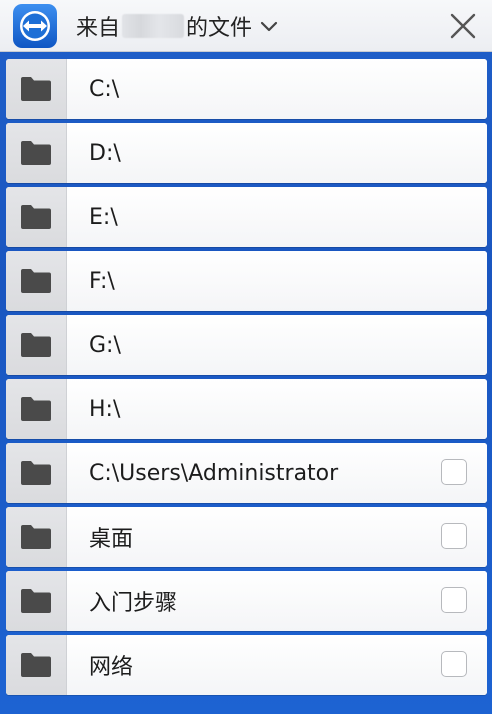 The image size is (492, 714). Describe the element at coordinates (105, 153) in the screenshot. I see `item-label: D:\` at that location.